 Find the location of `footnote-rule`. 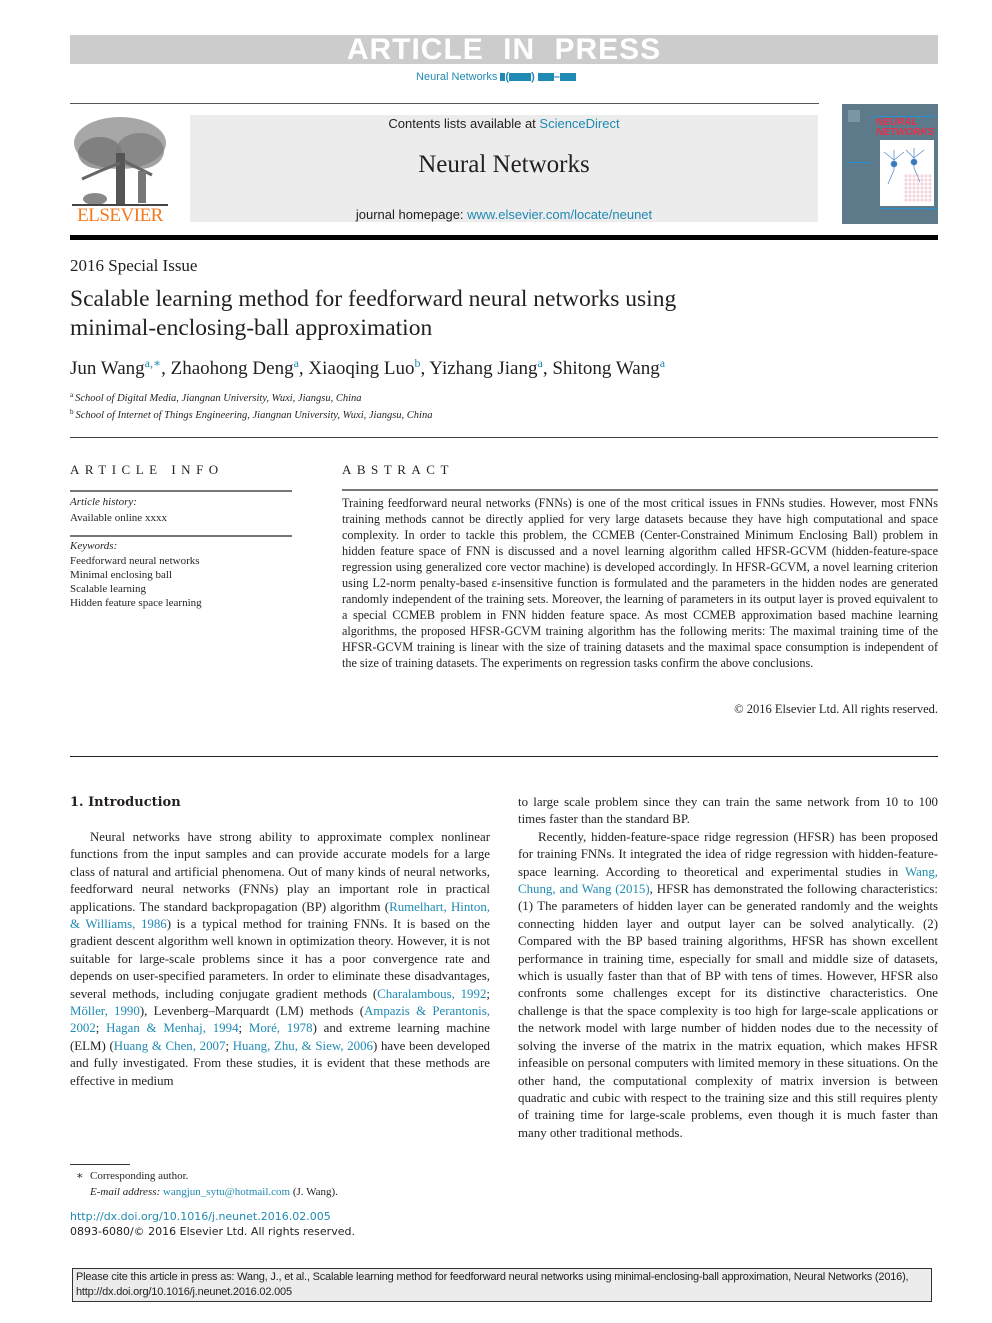

footnote-rule is located at coordinates (100, 1164).